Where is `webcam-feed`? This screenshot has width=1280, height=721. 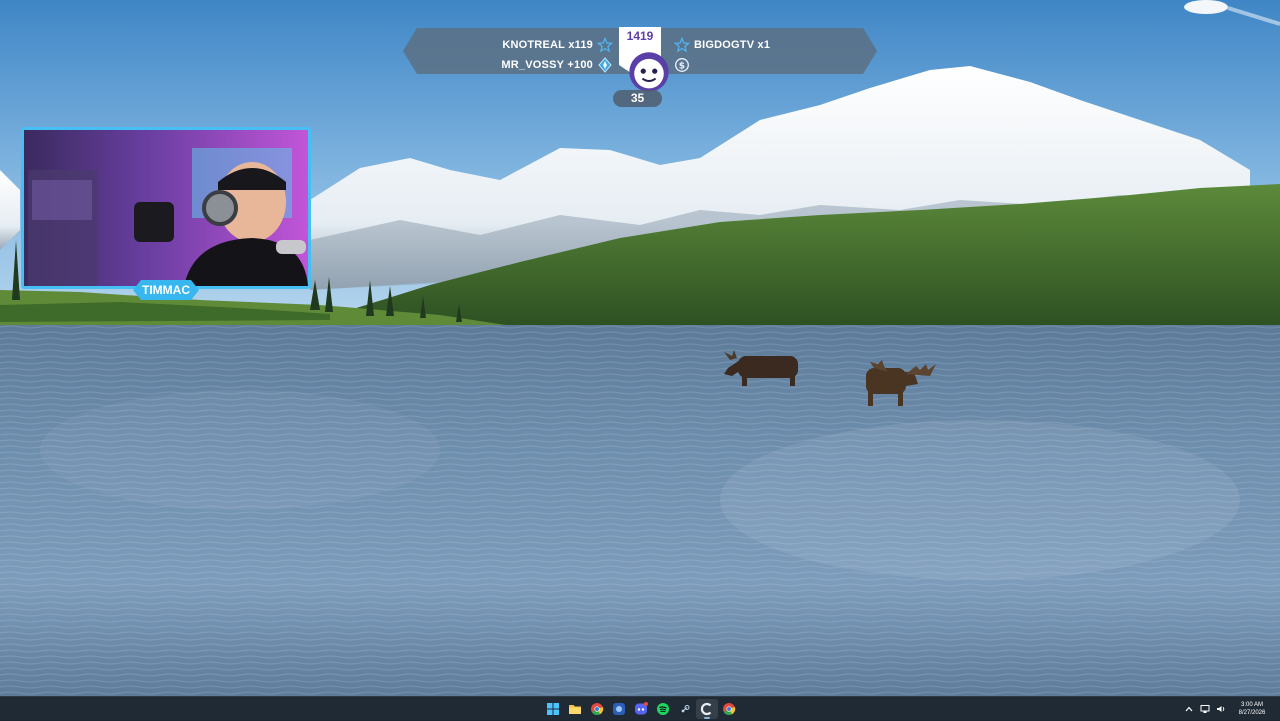
webcam-feed is located at coordinates (166, 208).